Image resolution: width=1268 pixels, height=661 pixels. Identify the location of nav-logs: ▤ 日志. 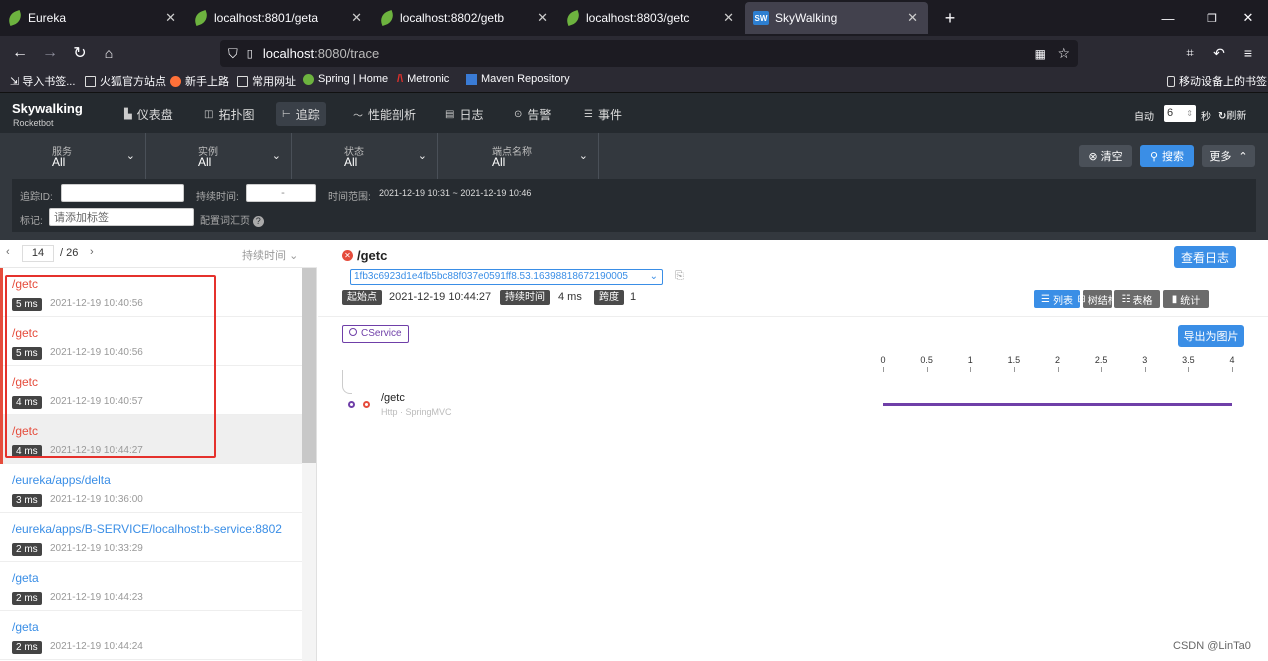
(464, 114).